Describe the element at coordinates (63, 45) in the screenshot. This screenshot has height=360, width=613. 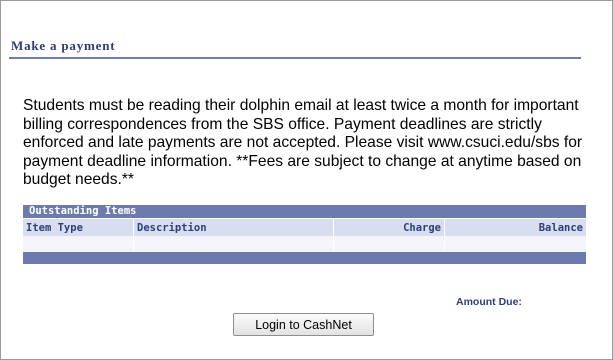
I see `page-title: Make a payment` at that location.